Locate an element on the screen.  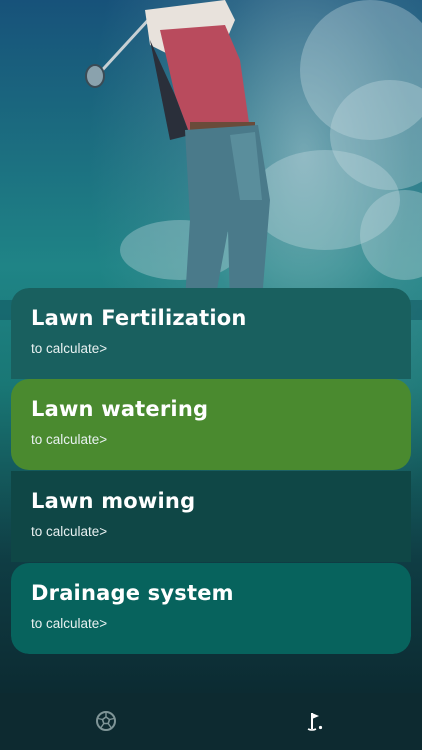
card-title: Lawn Fertilization is located at coordinates (139, 318).